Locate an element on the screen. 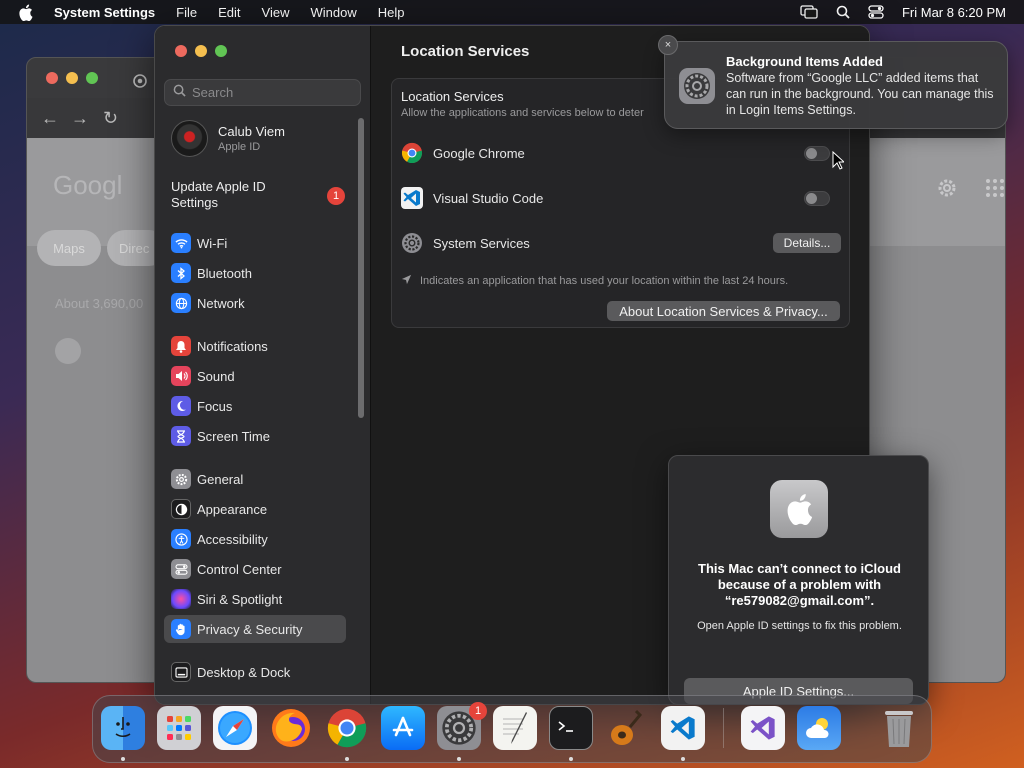 Image resolution: width=1024 pixels, height=768 pixels. chrome-icon is located at coordinates (412, 153).